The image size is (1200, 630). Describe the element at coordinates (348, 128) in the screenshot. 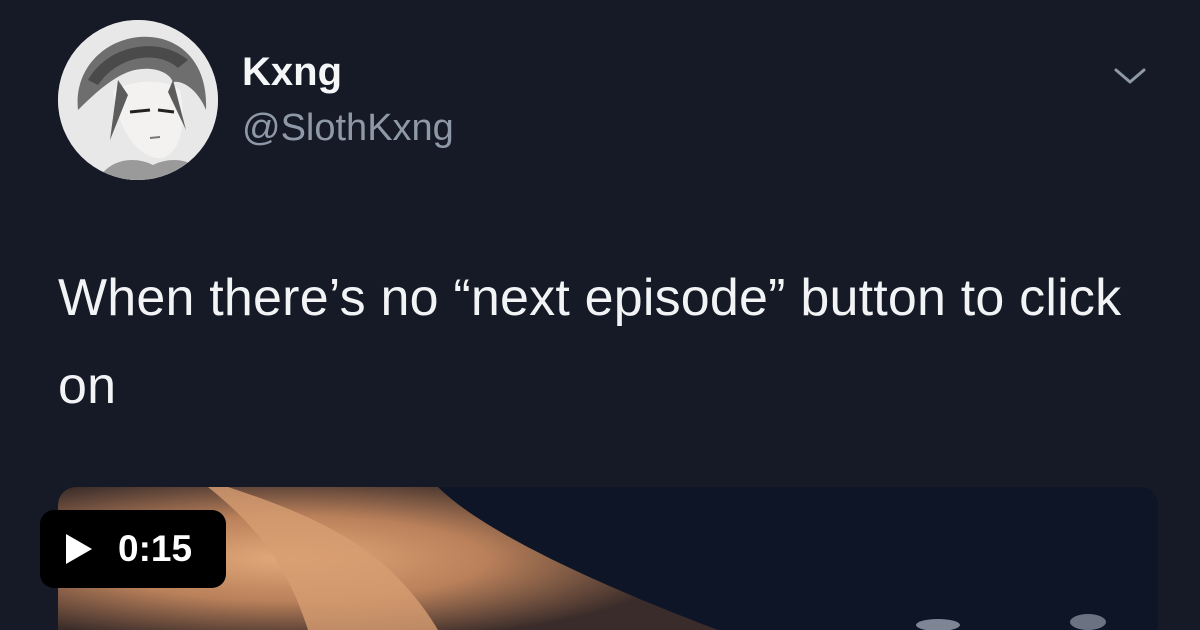

I see `user-handle: @SlothKxng` at that location.